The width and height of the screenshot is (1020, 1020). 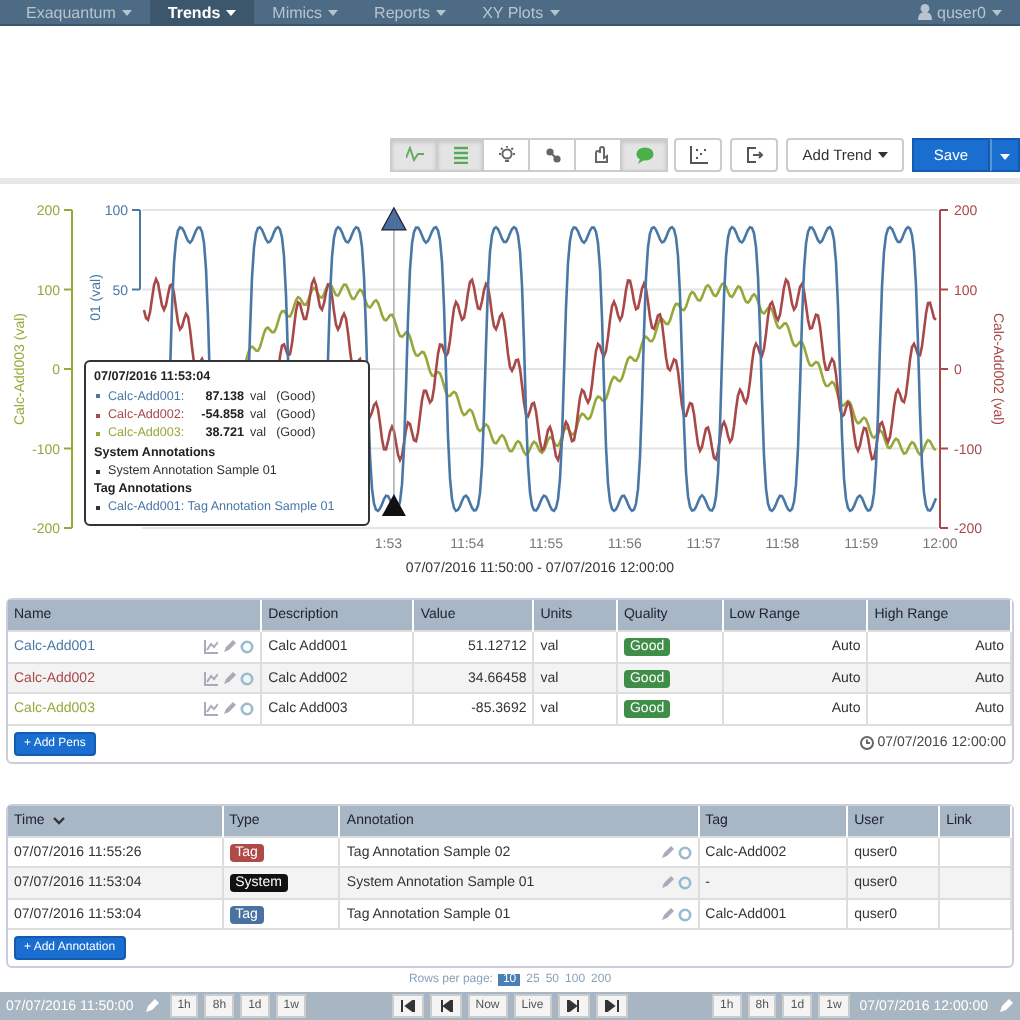 I want to click on exit-icon, so click(x=754, y=155).